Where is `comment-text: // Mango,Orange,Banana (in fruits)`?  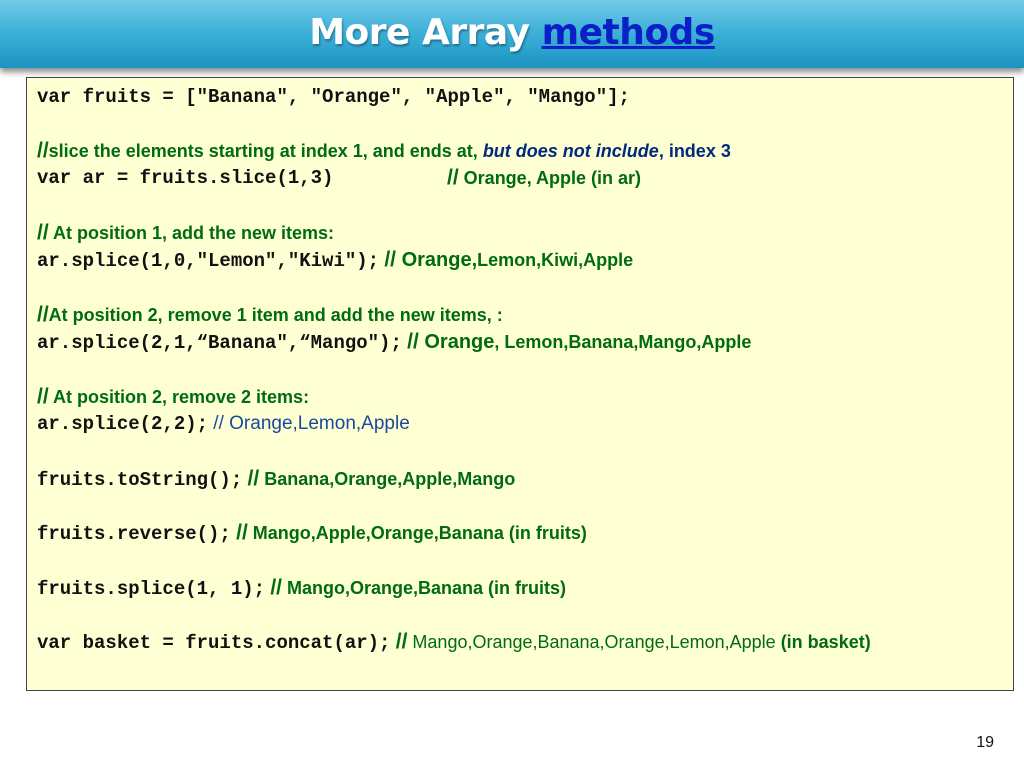
comment-text: // Mango,Orange,Banana (in fruits) is located at coordinates (418, 587).